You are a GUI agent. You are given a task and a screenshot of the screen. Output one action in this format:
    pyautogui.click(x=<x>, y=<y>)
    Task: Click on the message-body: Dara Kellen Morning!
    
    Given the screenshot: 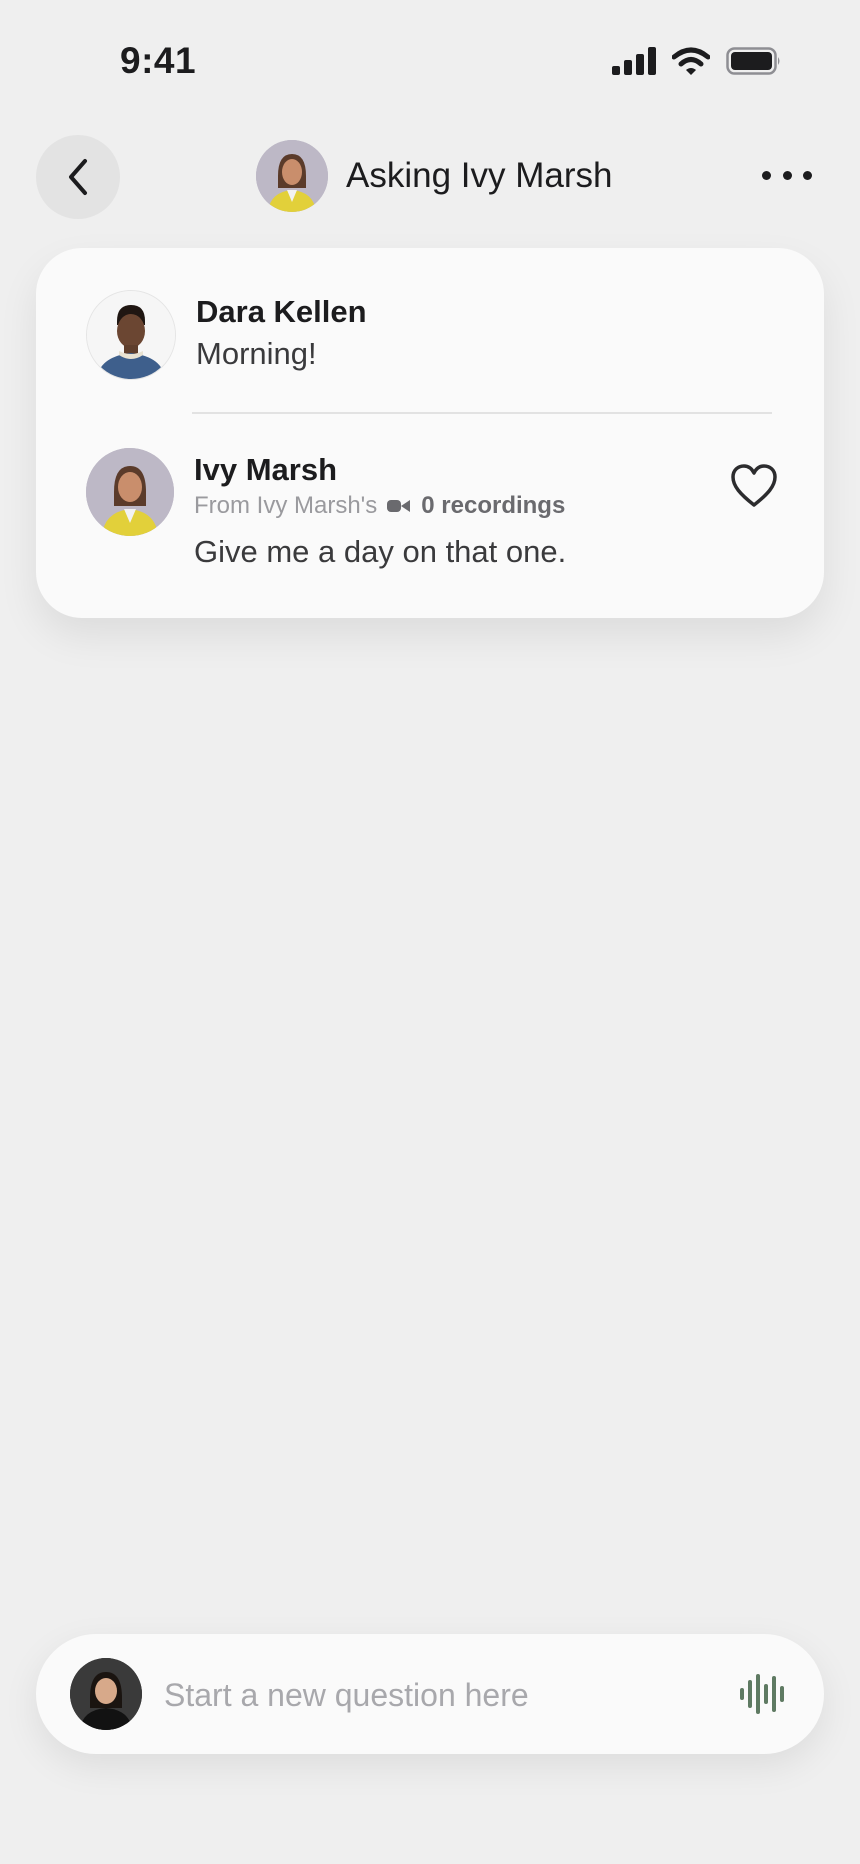 What is the action you would take?
    pyautogui.click(x=281, y=335)
    